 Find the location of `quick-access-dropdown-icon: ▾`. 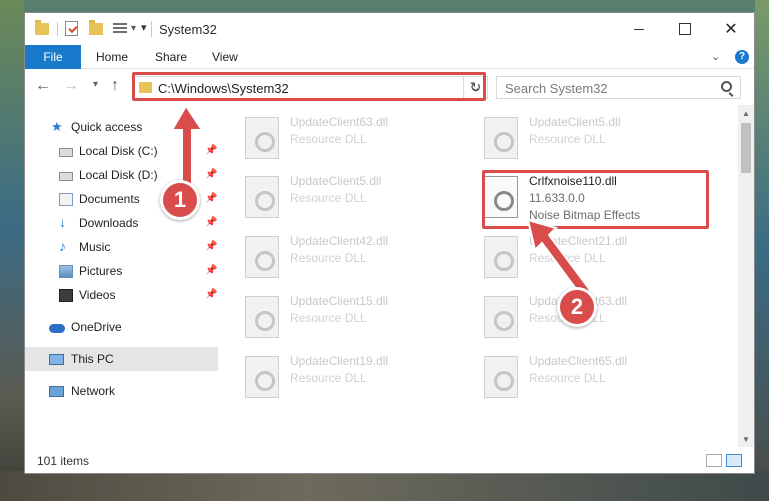

quick-access-dropdown-icon: ▾ is located at coordinates (133, 28).